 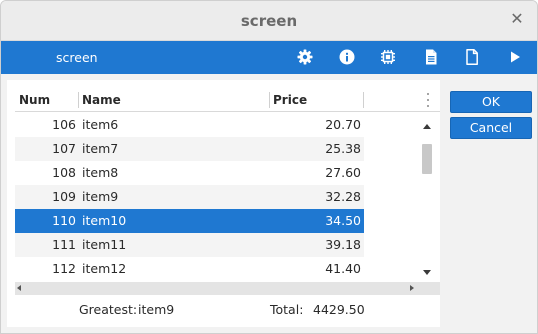 What do you see at coordinates (189, 245) in the screenshot?
I see `table-row: 111 item11 39.18` at bounding box center [189, 245].